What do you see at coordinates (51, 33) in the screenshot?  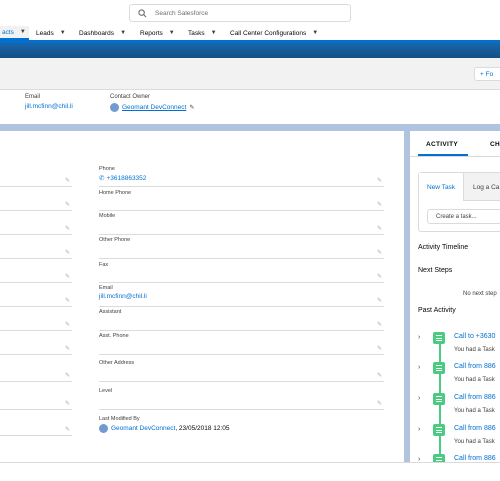 I see `nav-item-leads: Leads ▼` at bounding box center [51, 33].